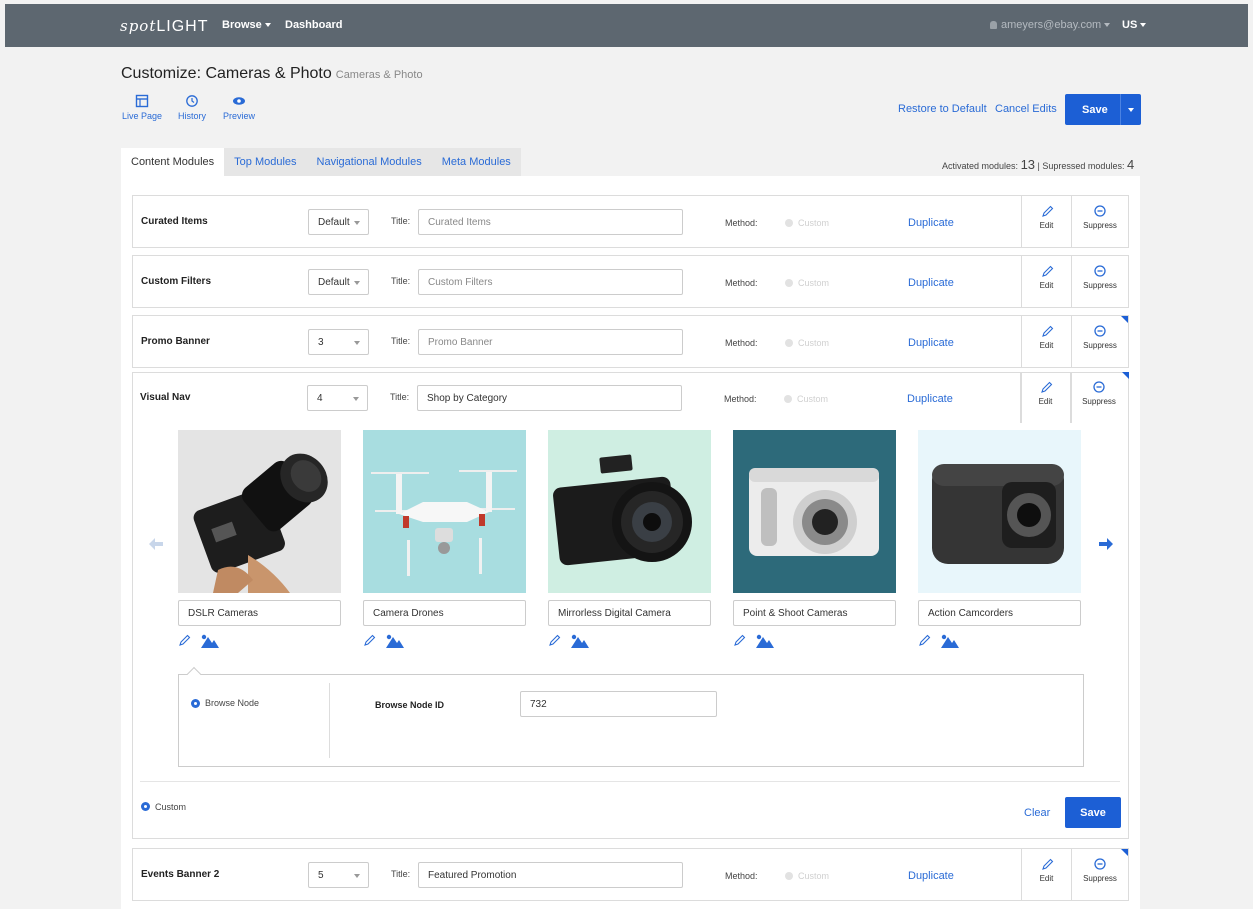 This screenshot has height=909, width=1253. What do you see at coordinates (942, 109) in the screenshot?
I see `restore-default-link: Restore to Default` at bounding box center [942, 109].